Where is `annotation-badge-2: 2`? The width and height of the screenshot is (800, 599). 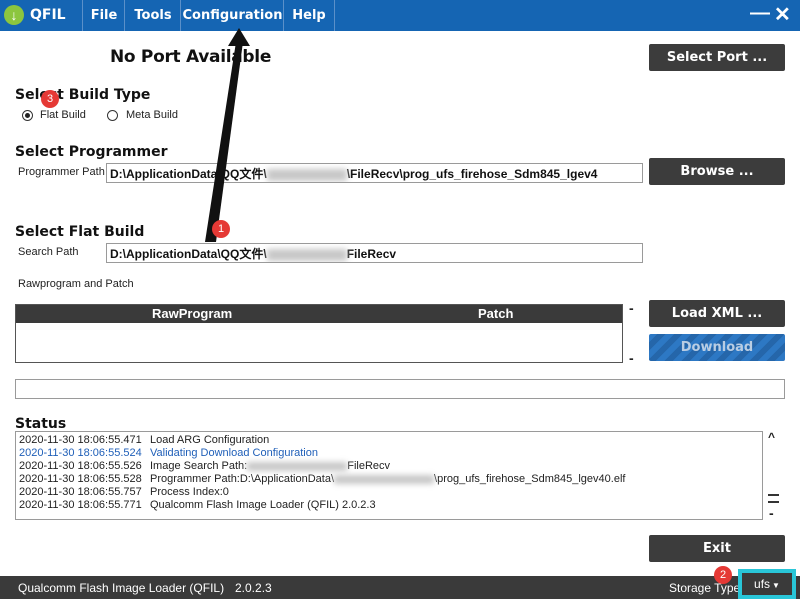 annotation-badge-2: 2 is located at coordinates (723, 575).